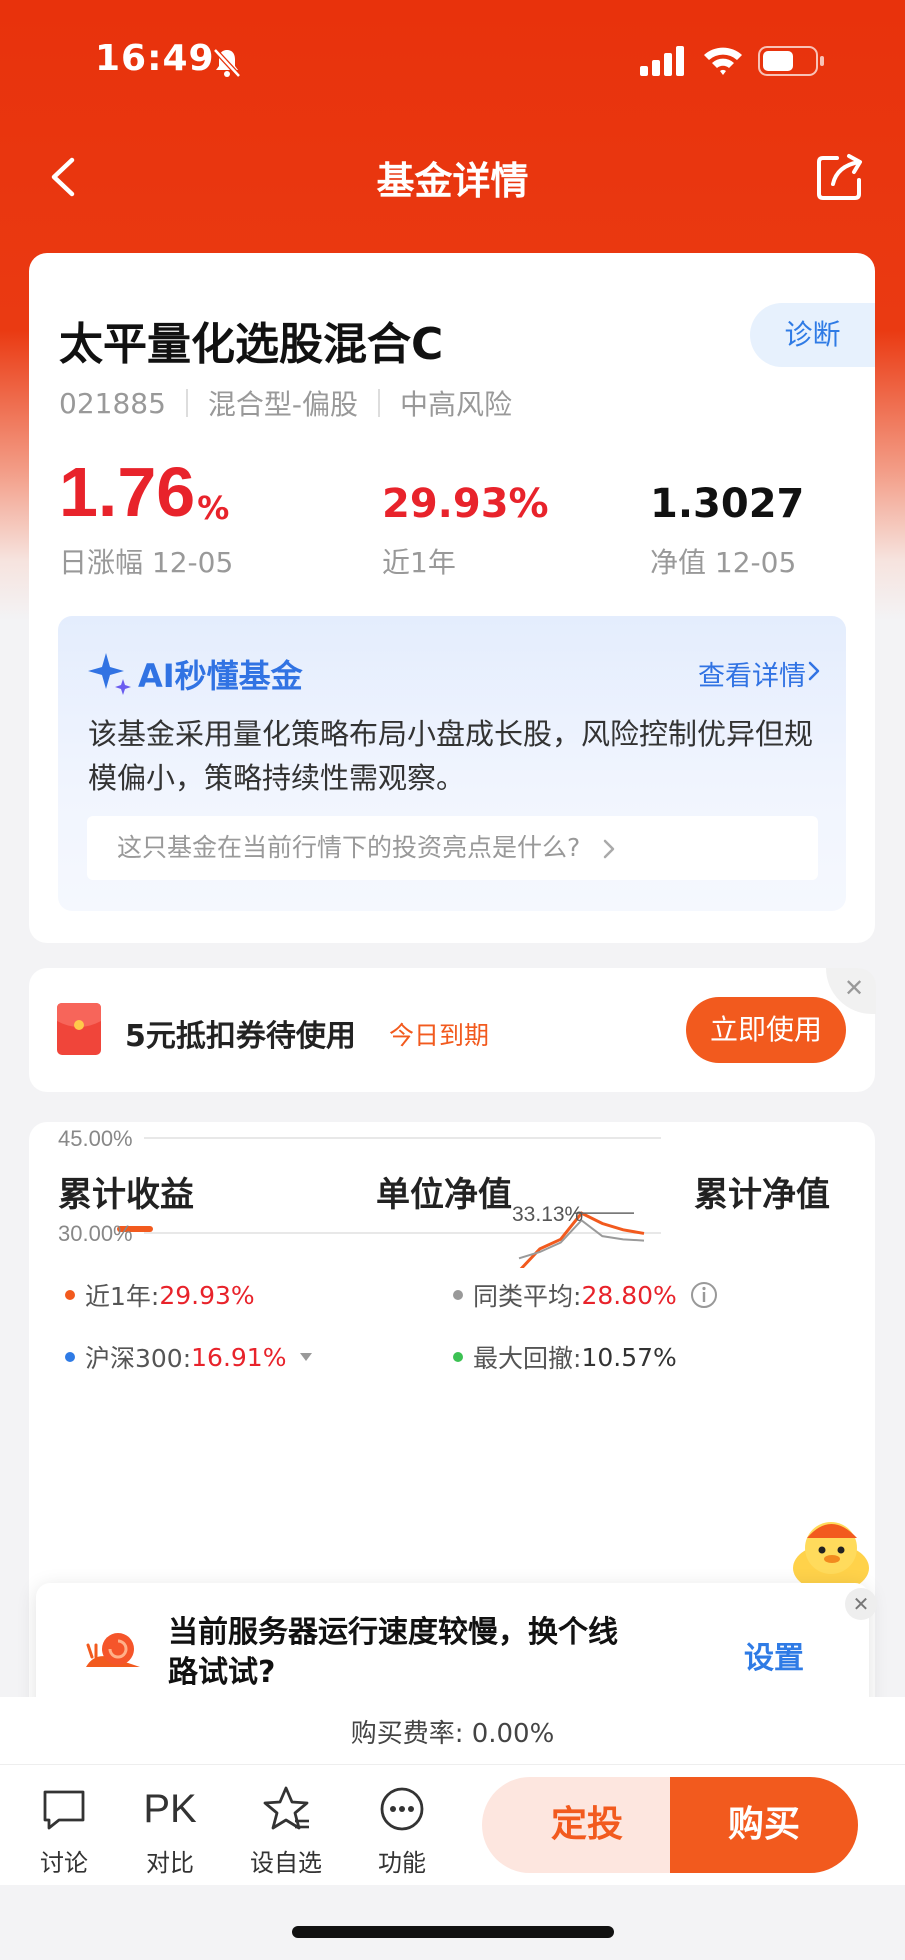  What do you see at coordinates (451, 756) in the screenshot?
I see `ai-summary: 该基金采用量化策略布局小盘成长股，风险控制优异但规模偏小，策略持续性需观察。` at bounding box center [451, 756].